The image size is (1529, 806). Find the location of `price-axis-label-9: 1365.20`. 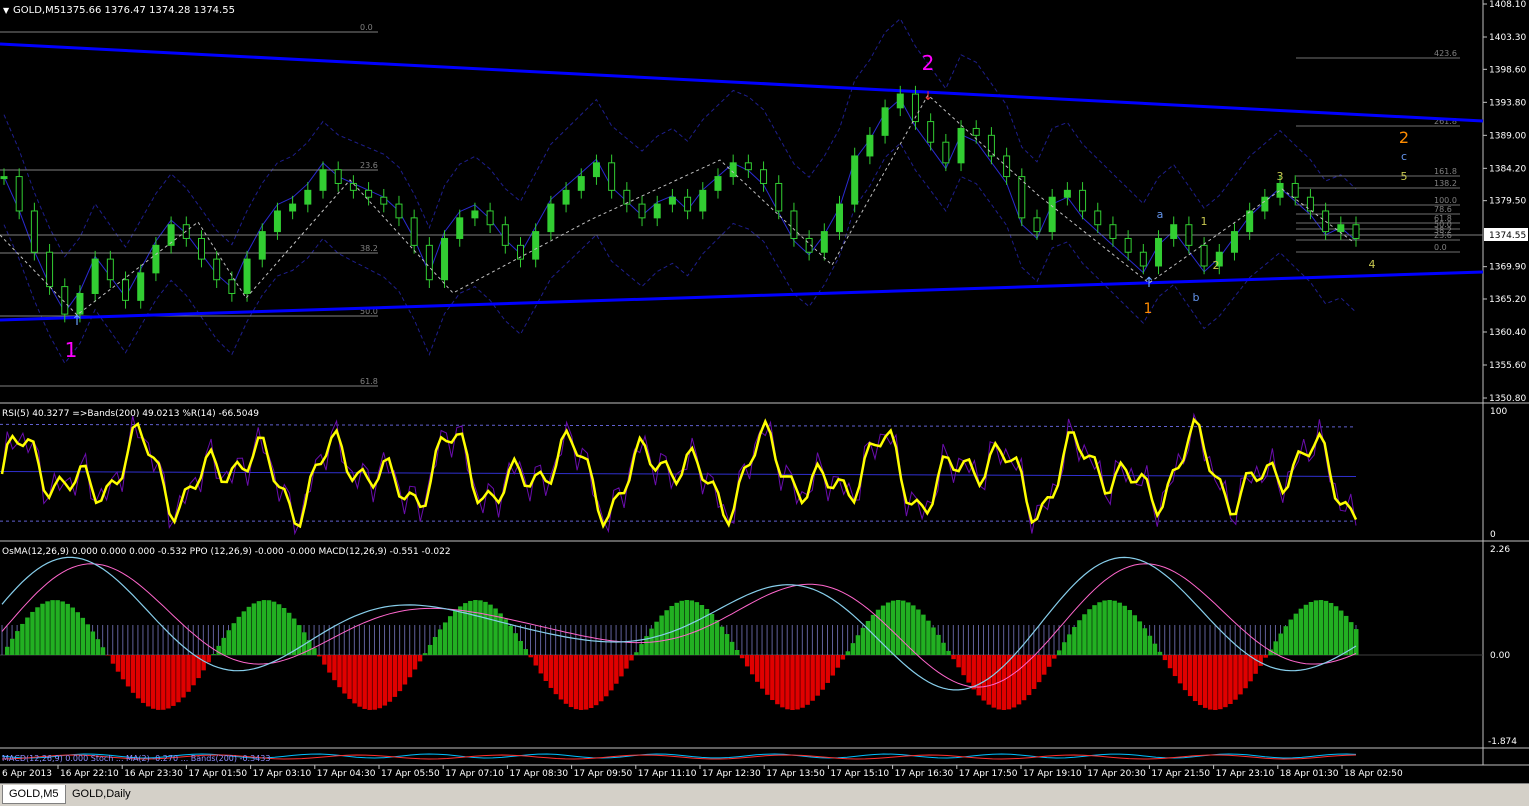

price-axis-label-9: 1365.20 is located at coordinates (1507, 300).